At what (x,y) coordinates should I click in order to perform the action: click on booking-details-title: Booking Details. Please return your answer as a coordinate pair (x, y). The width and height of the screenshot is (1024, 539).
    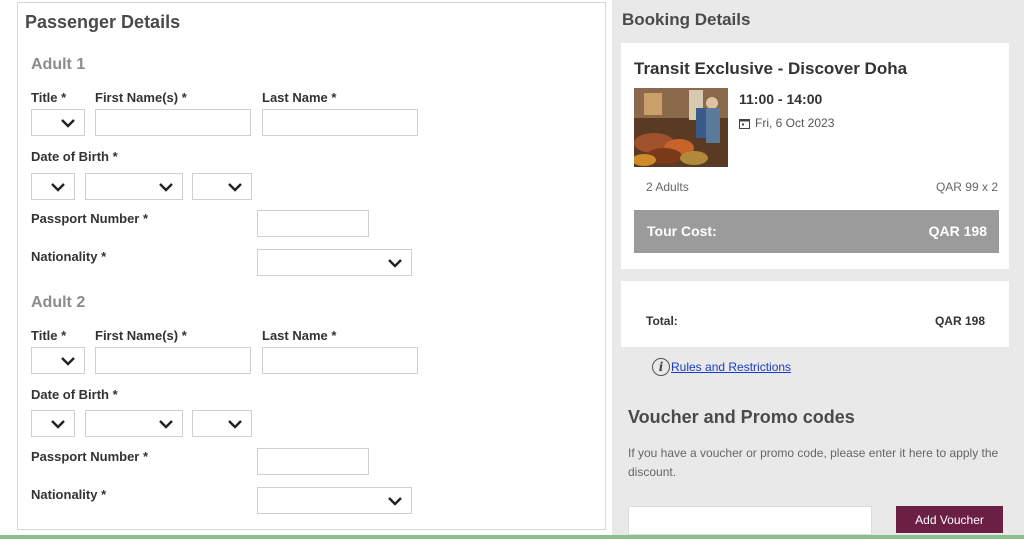
    Looking at the image, I should click on (686, 19).